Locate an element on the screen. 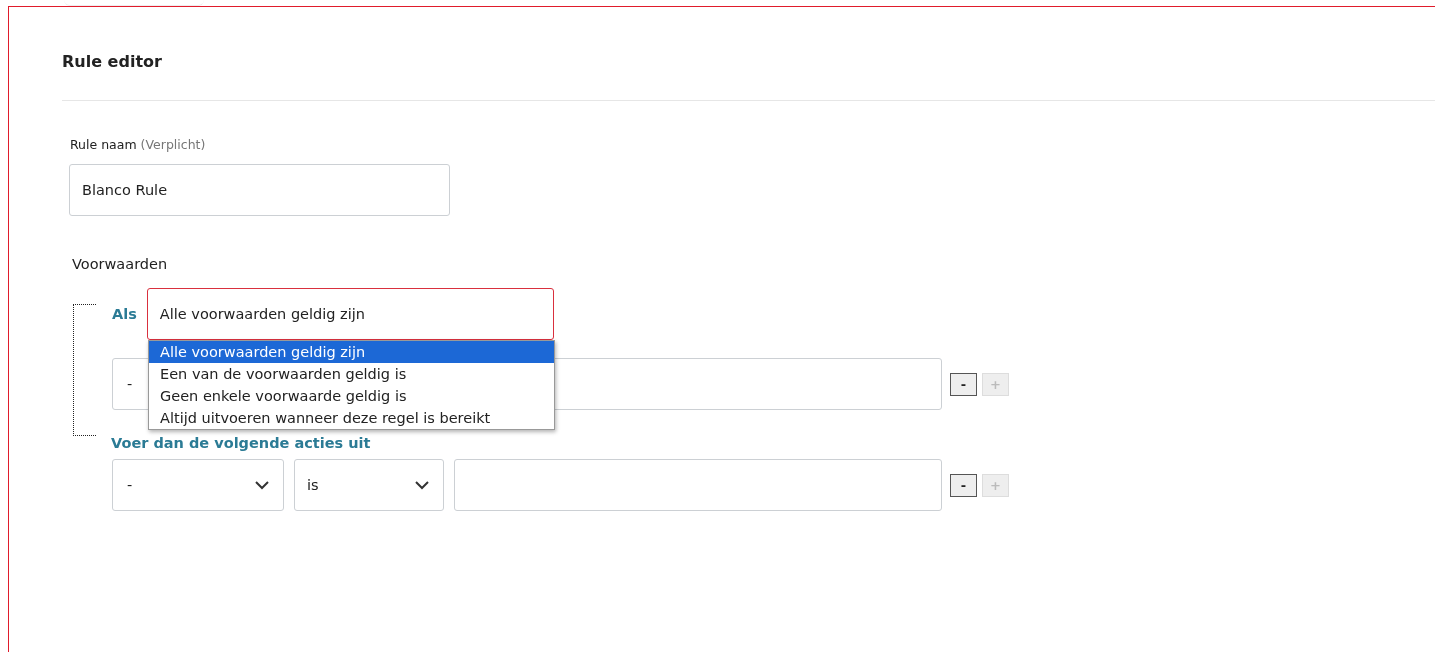  if-label: Als is located at coordinates (124, 314).